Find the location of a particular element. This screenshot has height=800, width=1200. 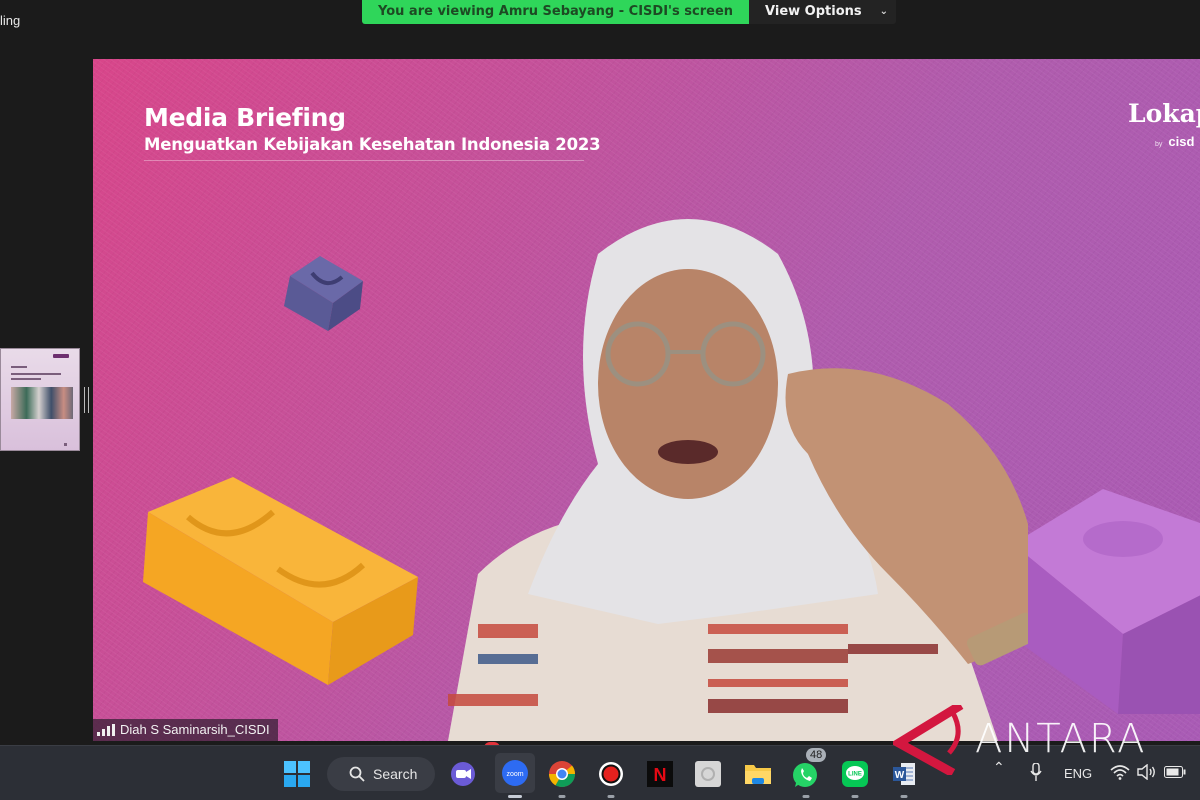

taskbar-app-zoom: zoom is located at coordinates (515, 775).